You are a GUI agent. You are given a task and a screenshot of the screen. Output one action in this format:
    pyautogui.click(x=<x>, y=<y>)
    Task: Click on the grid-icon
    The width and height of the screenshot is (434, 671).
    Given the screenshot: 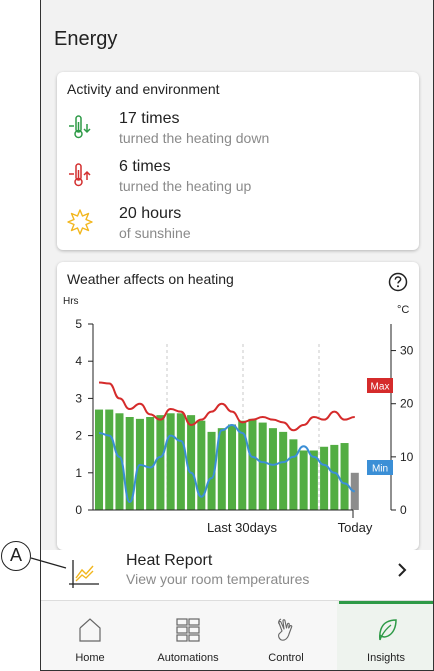 What is the action you would take?
    pyautogui.click(x=188, y=630)
    